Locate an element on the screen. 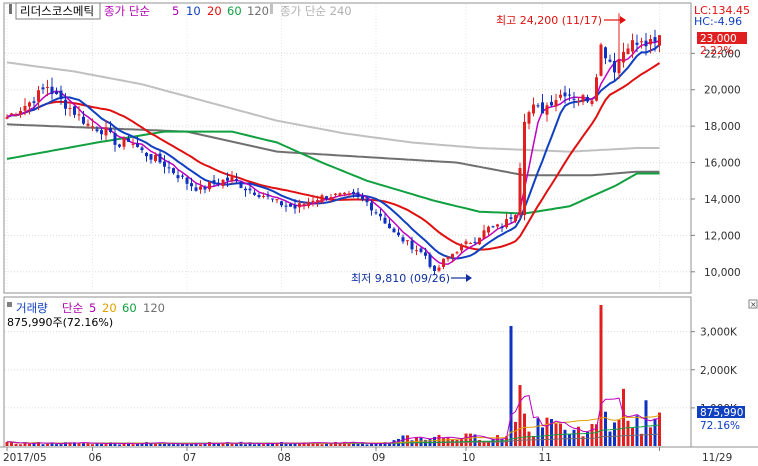 Image resolution: width=758 pixels, height=466 pixels. close-icon: × is located at coordinates (753, 304).